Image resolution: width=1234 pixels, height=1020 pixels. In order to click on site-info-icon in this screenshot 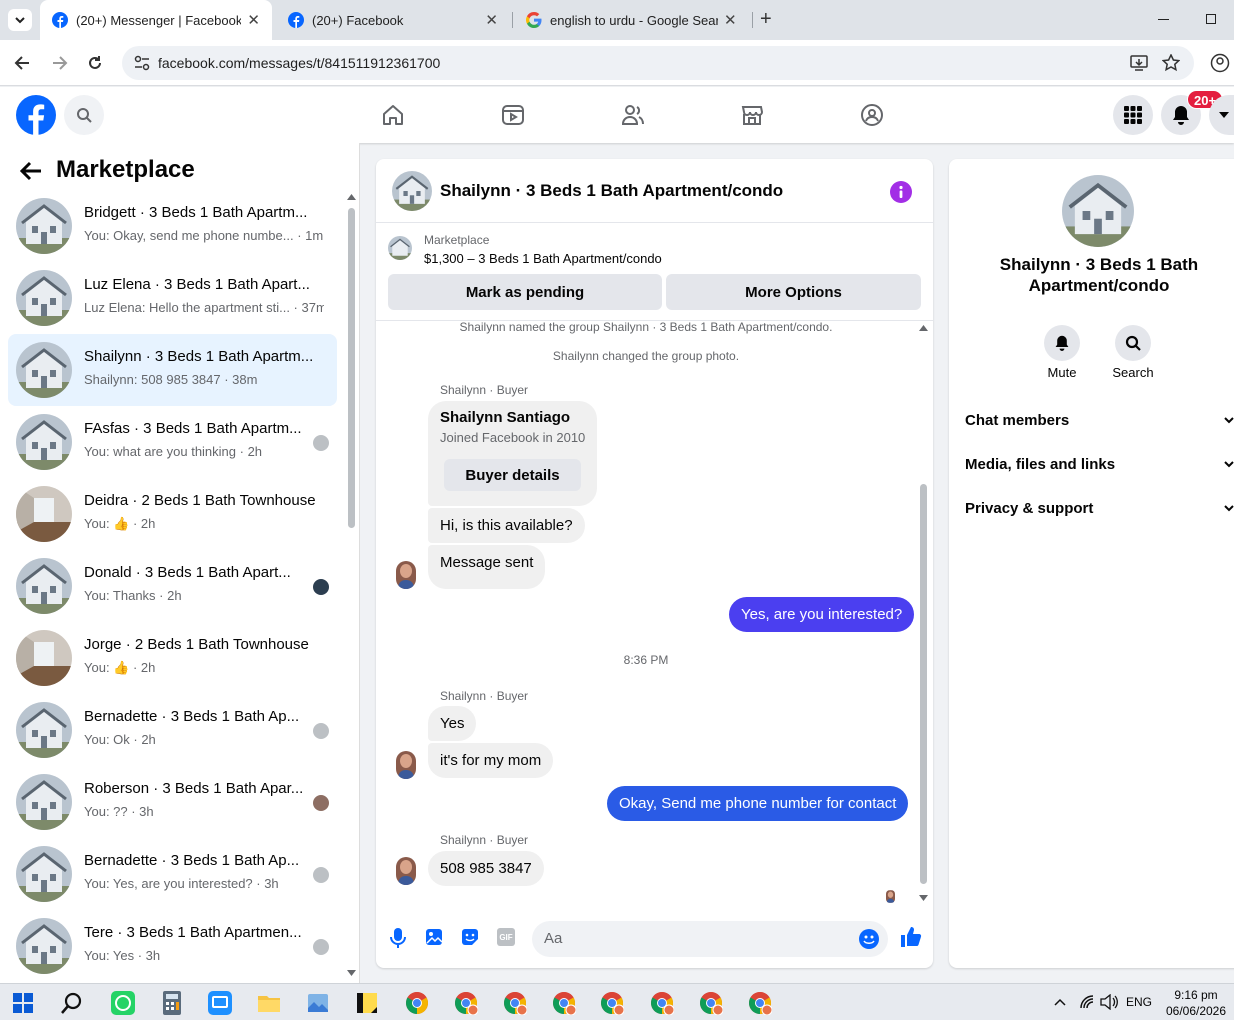, I will do `click(142, 63)`.